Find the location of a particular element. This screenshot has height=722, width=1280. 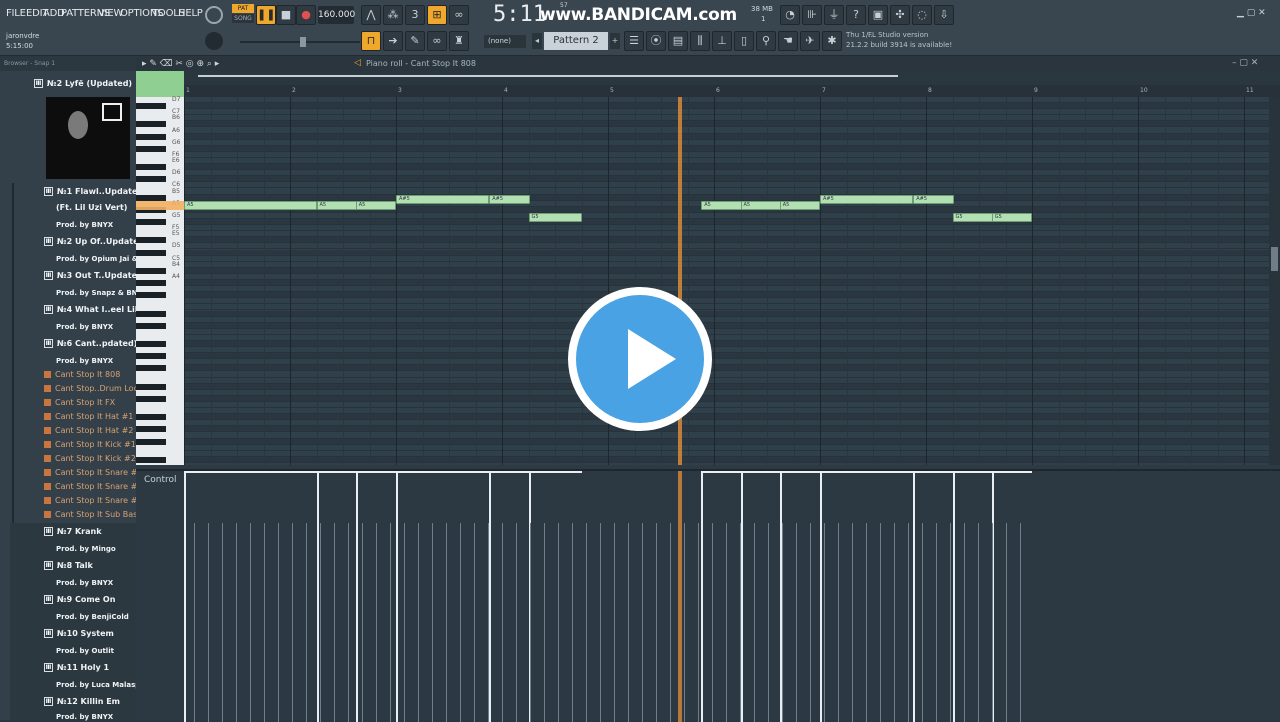

wait-input-button: ⁂ is located at coordinates (393, 15).